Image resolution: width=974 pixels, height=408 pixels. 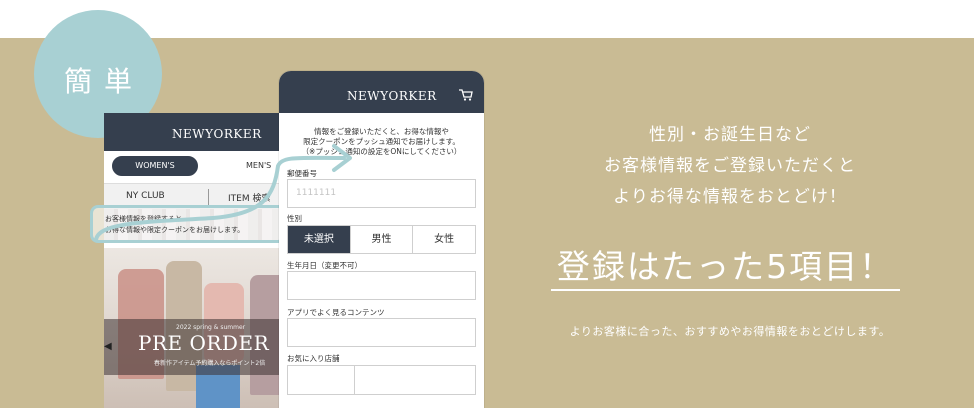 What do you see at coordinates (414, 380) in the screenshot?
I see `store-name-select` at bounding box center [414, 380].